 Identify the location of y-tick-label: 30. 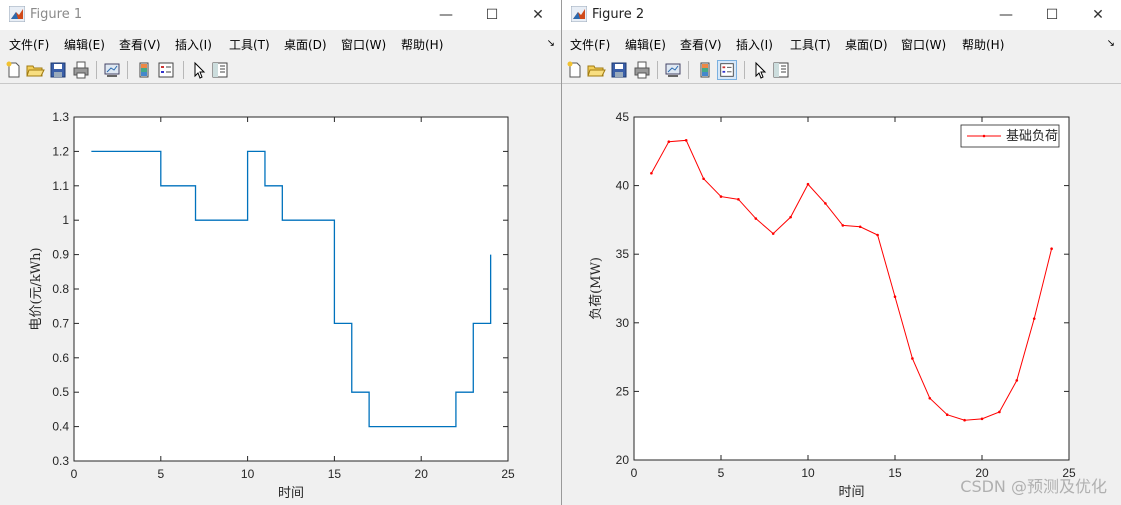
(623, 323).